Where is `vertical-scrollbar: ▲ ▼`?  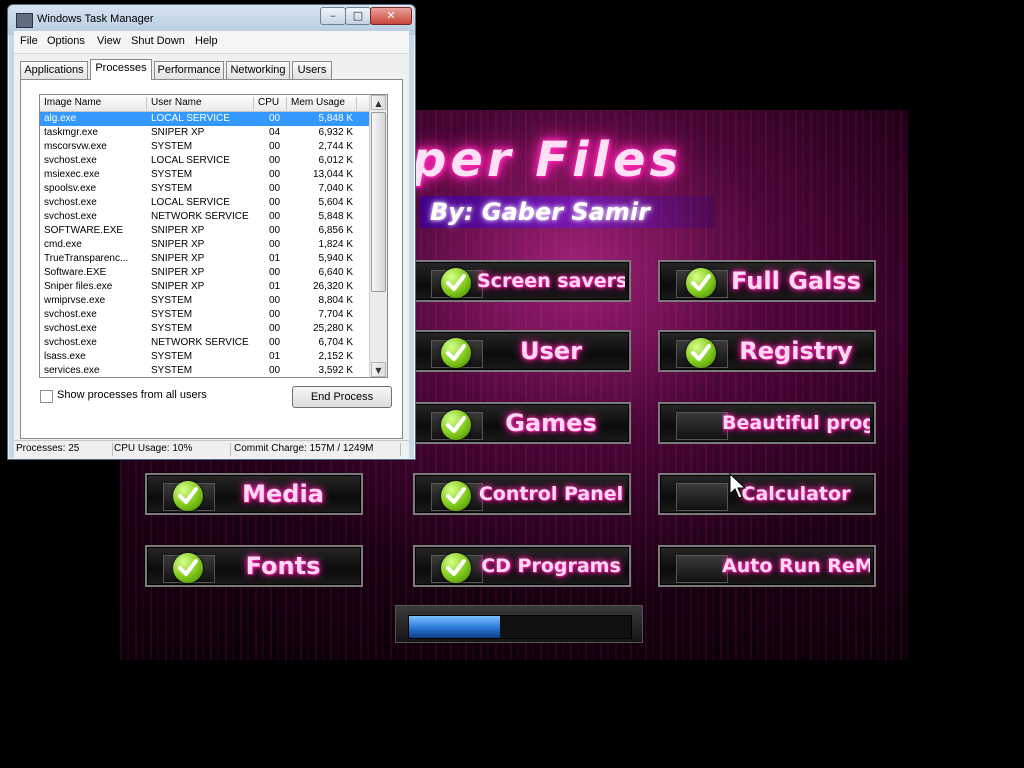 vertical-scrollbar: ▲ ▼ is located at coordinates (378, 236).